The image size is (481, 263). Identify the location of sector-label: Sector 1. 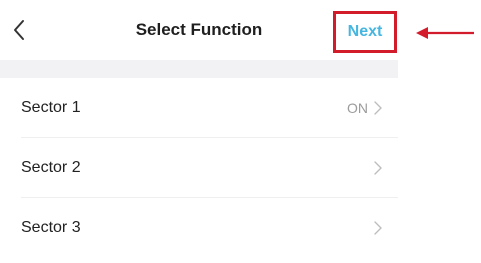
(51, 107).